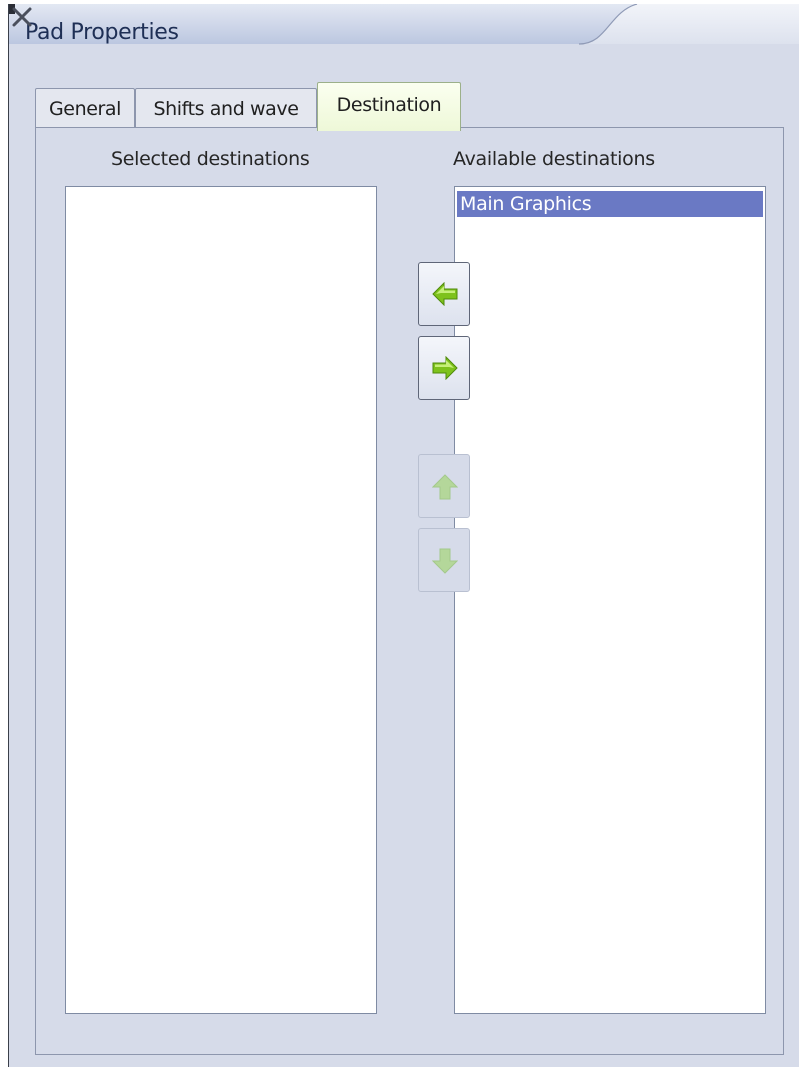  What do you see at coordinates (22, 17) in the screenshot?
I see `close-icon` at bounding box center [22, 17].